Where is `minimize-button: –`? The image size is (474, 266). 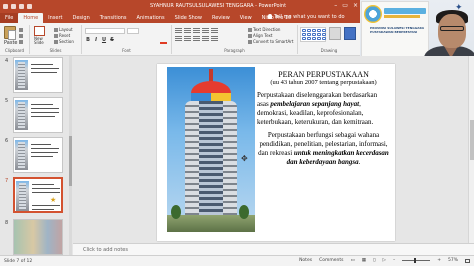 minimize-button: – is located at coordinates (335, 5).